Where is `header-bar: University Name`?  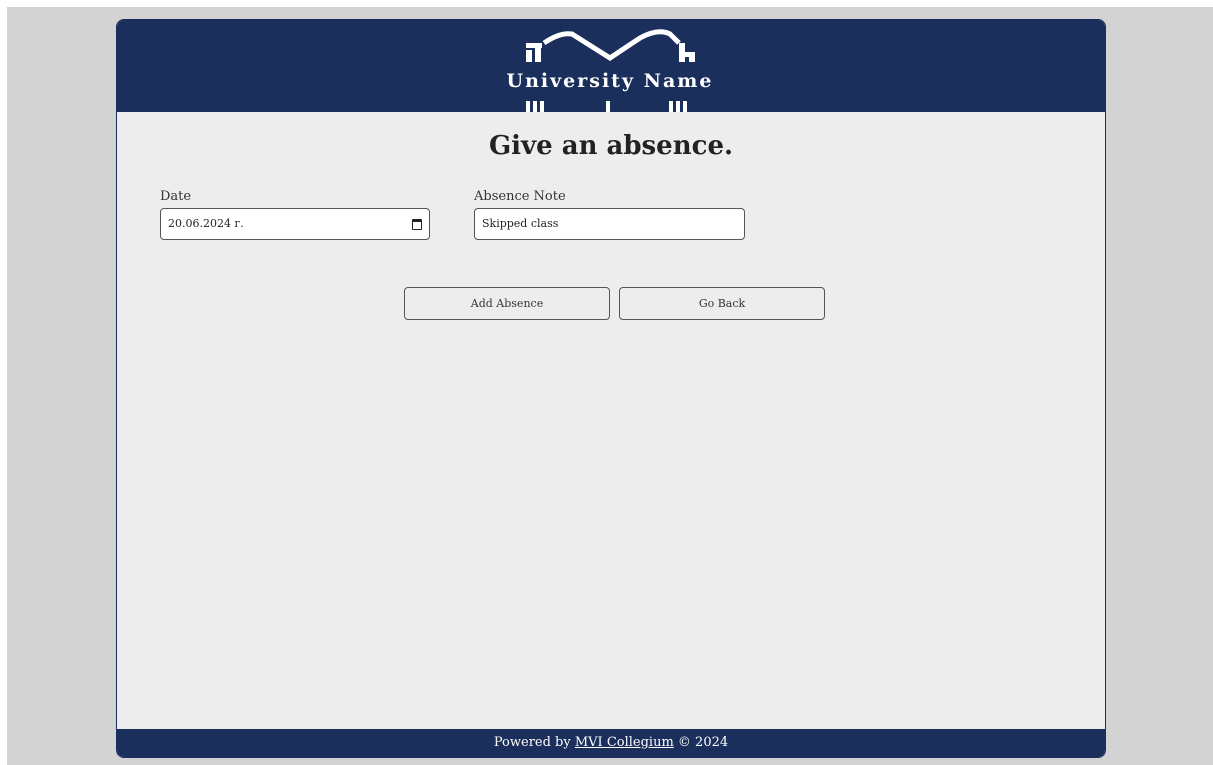 header-bar: University Name is located at coordinates (611, 66).